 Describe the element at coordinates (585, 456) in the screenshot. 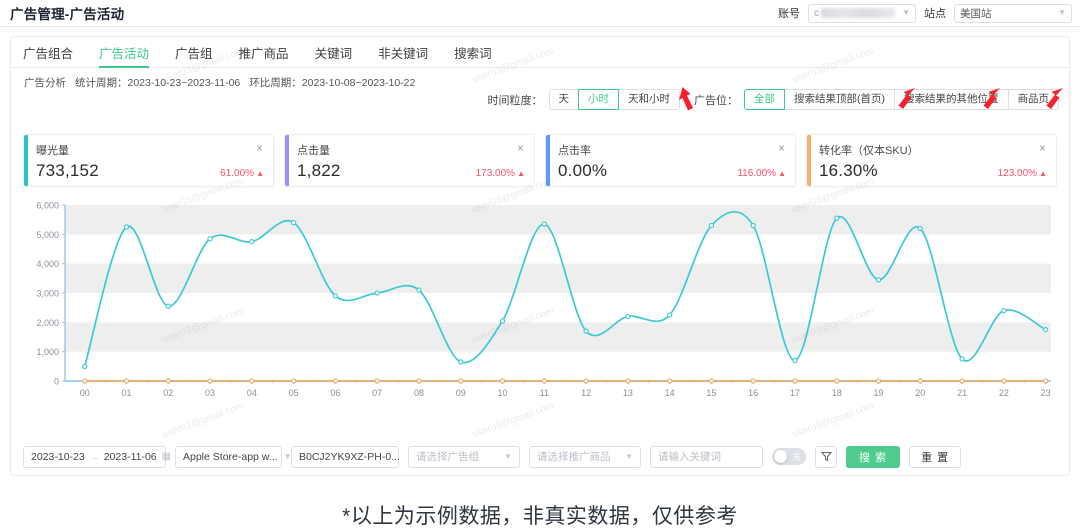

I see `promoted-product-select: 请选择推广商品 ▼` at that location.